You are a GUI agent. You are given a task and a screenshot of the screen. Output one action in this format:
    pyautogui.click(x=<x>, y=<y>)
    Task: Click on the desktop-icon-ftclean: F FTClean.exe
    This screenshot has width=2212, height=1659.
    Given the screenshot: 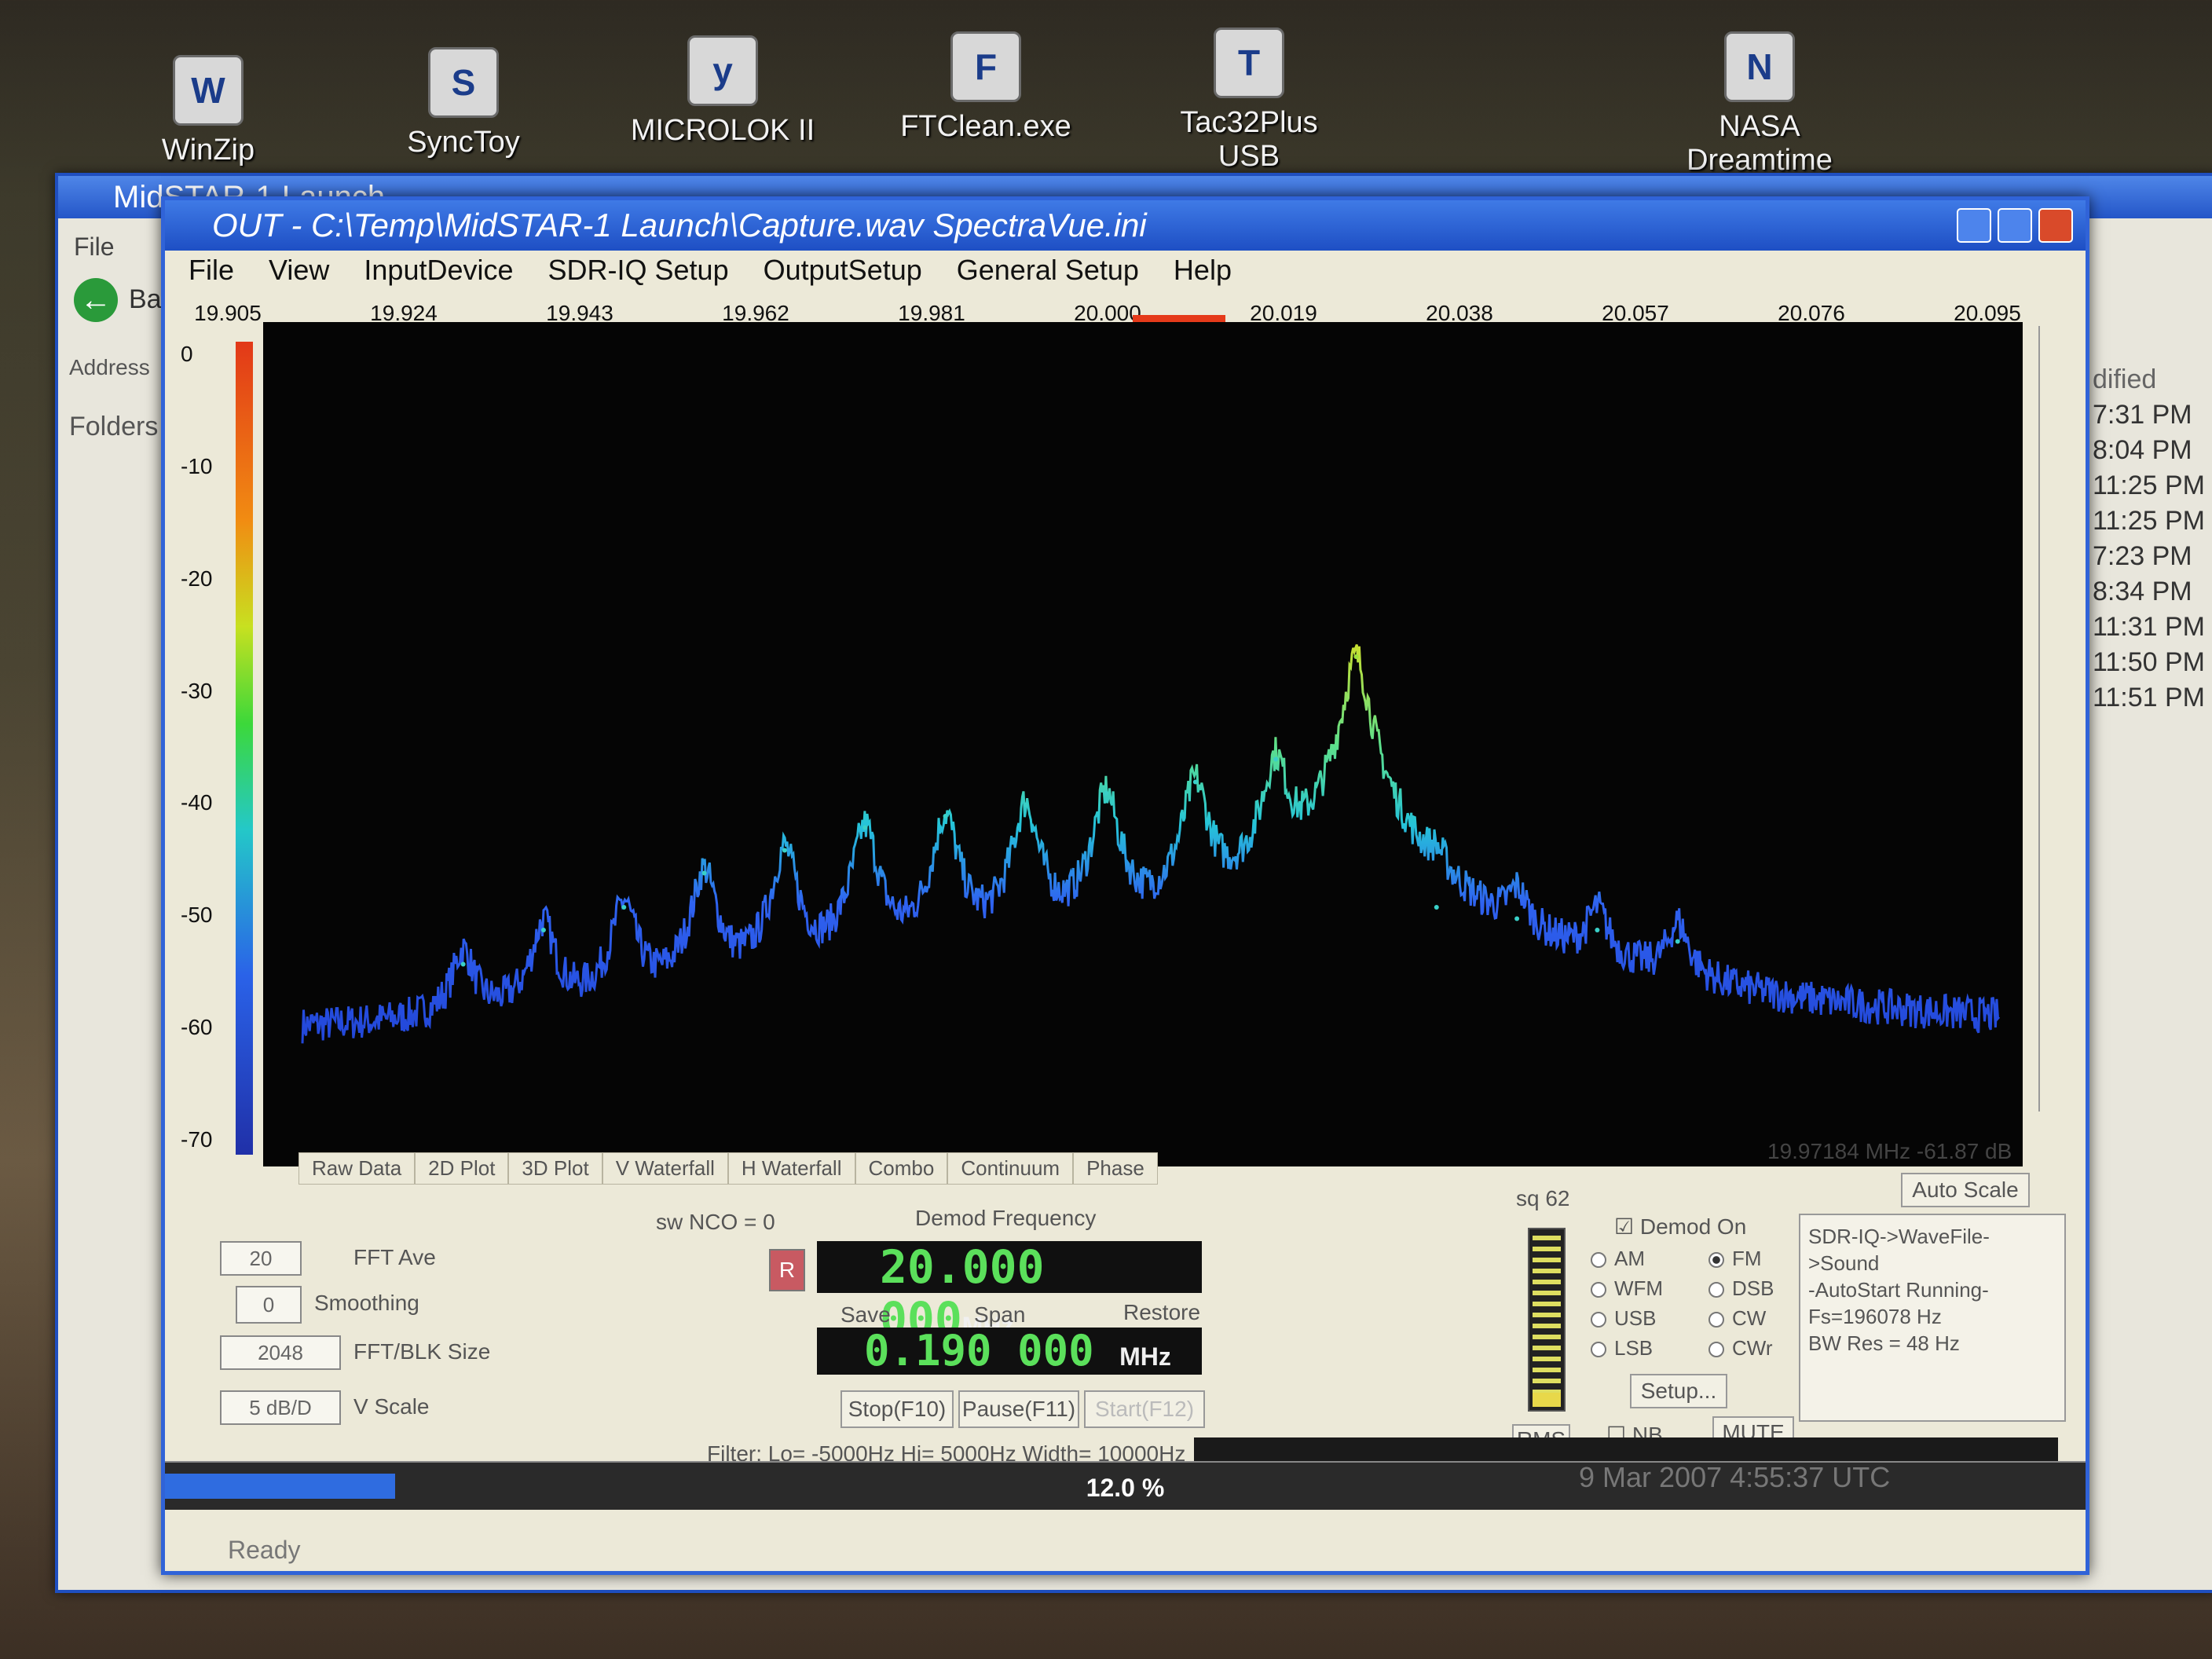 What is the action you would take?
    pyautogui.click(x=986, y=87)
    